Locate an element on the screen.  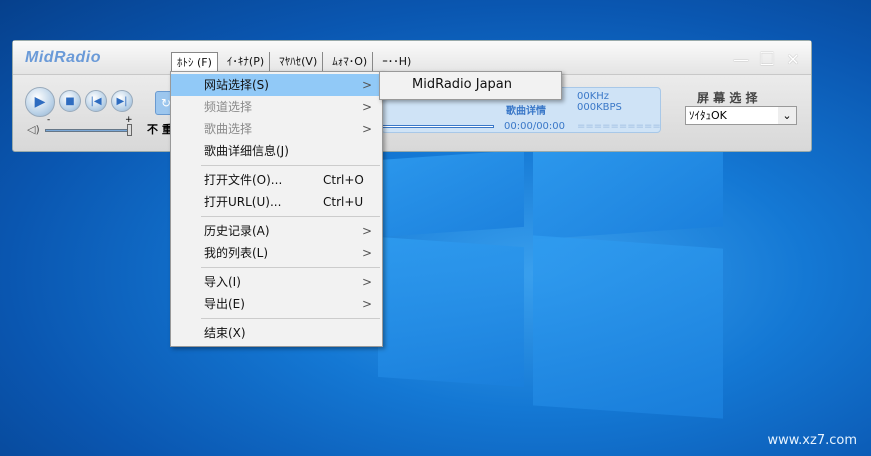
next-icon: ▶| is located at coordinates (122, 101).